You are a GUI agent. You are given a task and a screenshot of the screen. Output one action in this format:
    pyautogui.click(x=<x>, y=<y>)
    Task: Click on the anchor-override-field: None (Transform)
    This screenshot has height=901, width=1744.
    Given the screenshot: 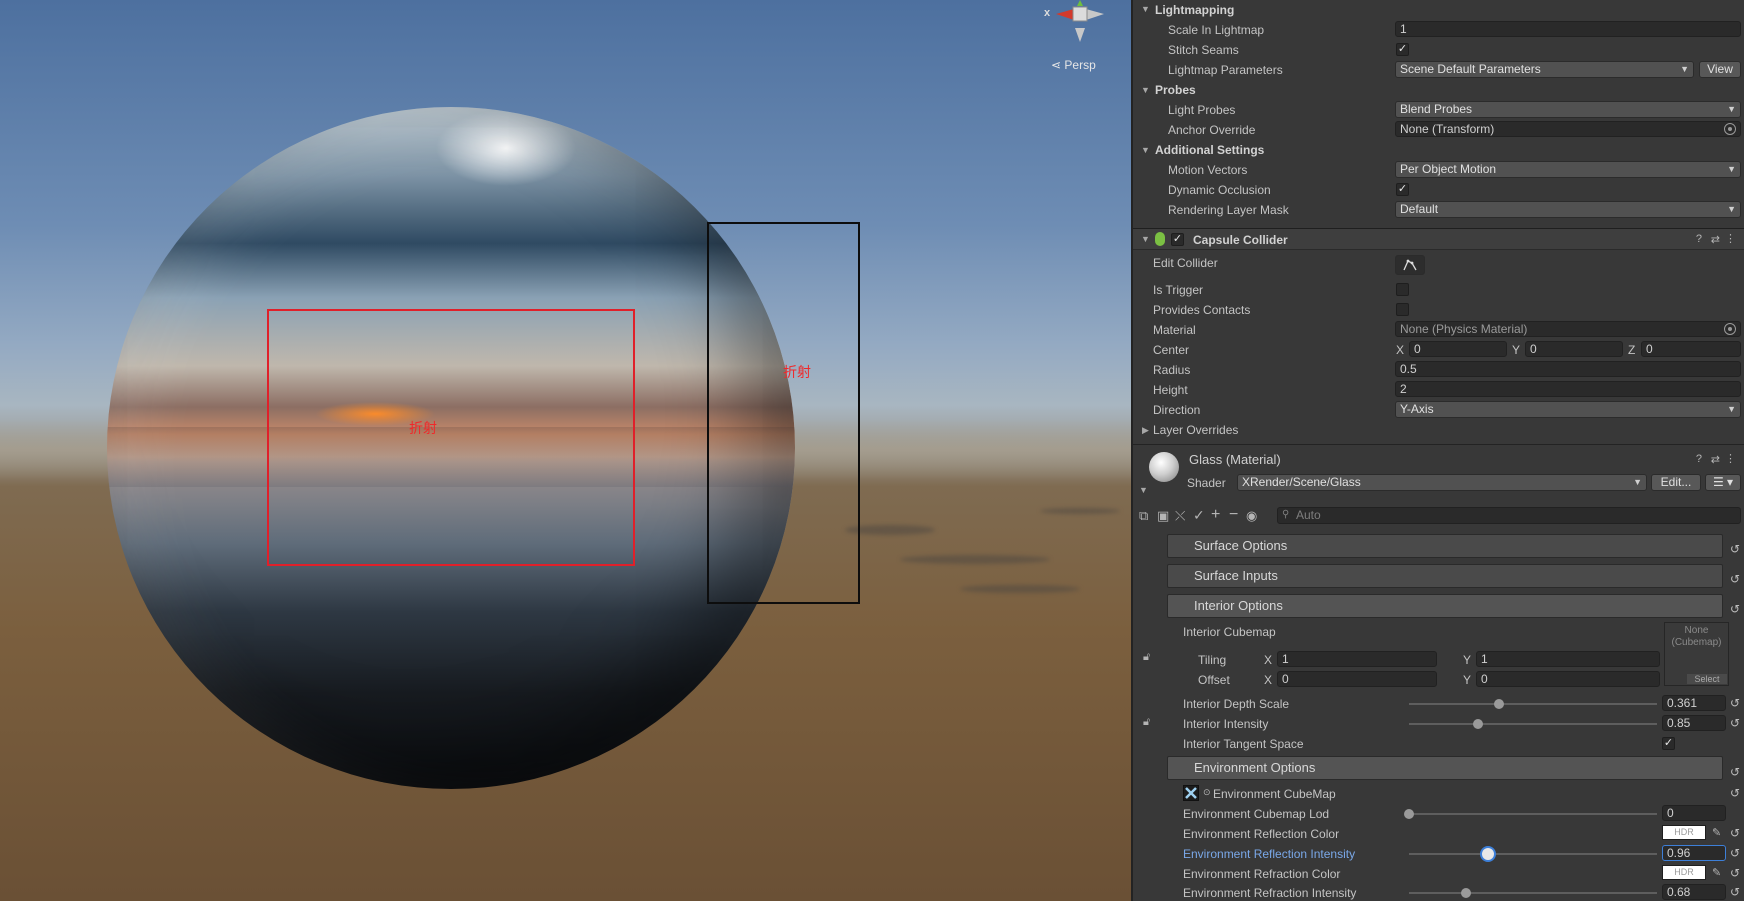 What is the action you would take?
    pyautogui.click(x=1568, y=129)
    